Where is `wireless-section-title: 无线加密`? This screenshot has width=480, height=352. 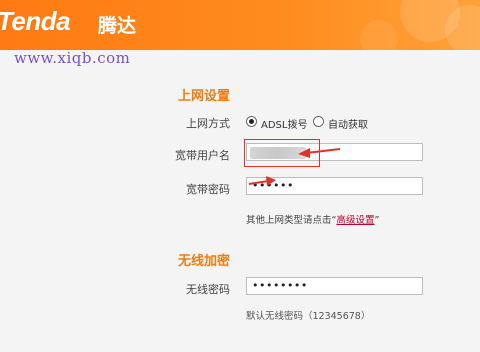
wireless-section-title: 无线加密 is located at coordinates (204, 261).